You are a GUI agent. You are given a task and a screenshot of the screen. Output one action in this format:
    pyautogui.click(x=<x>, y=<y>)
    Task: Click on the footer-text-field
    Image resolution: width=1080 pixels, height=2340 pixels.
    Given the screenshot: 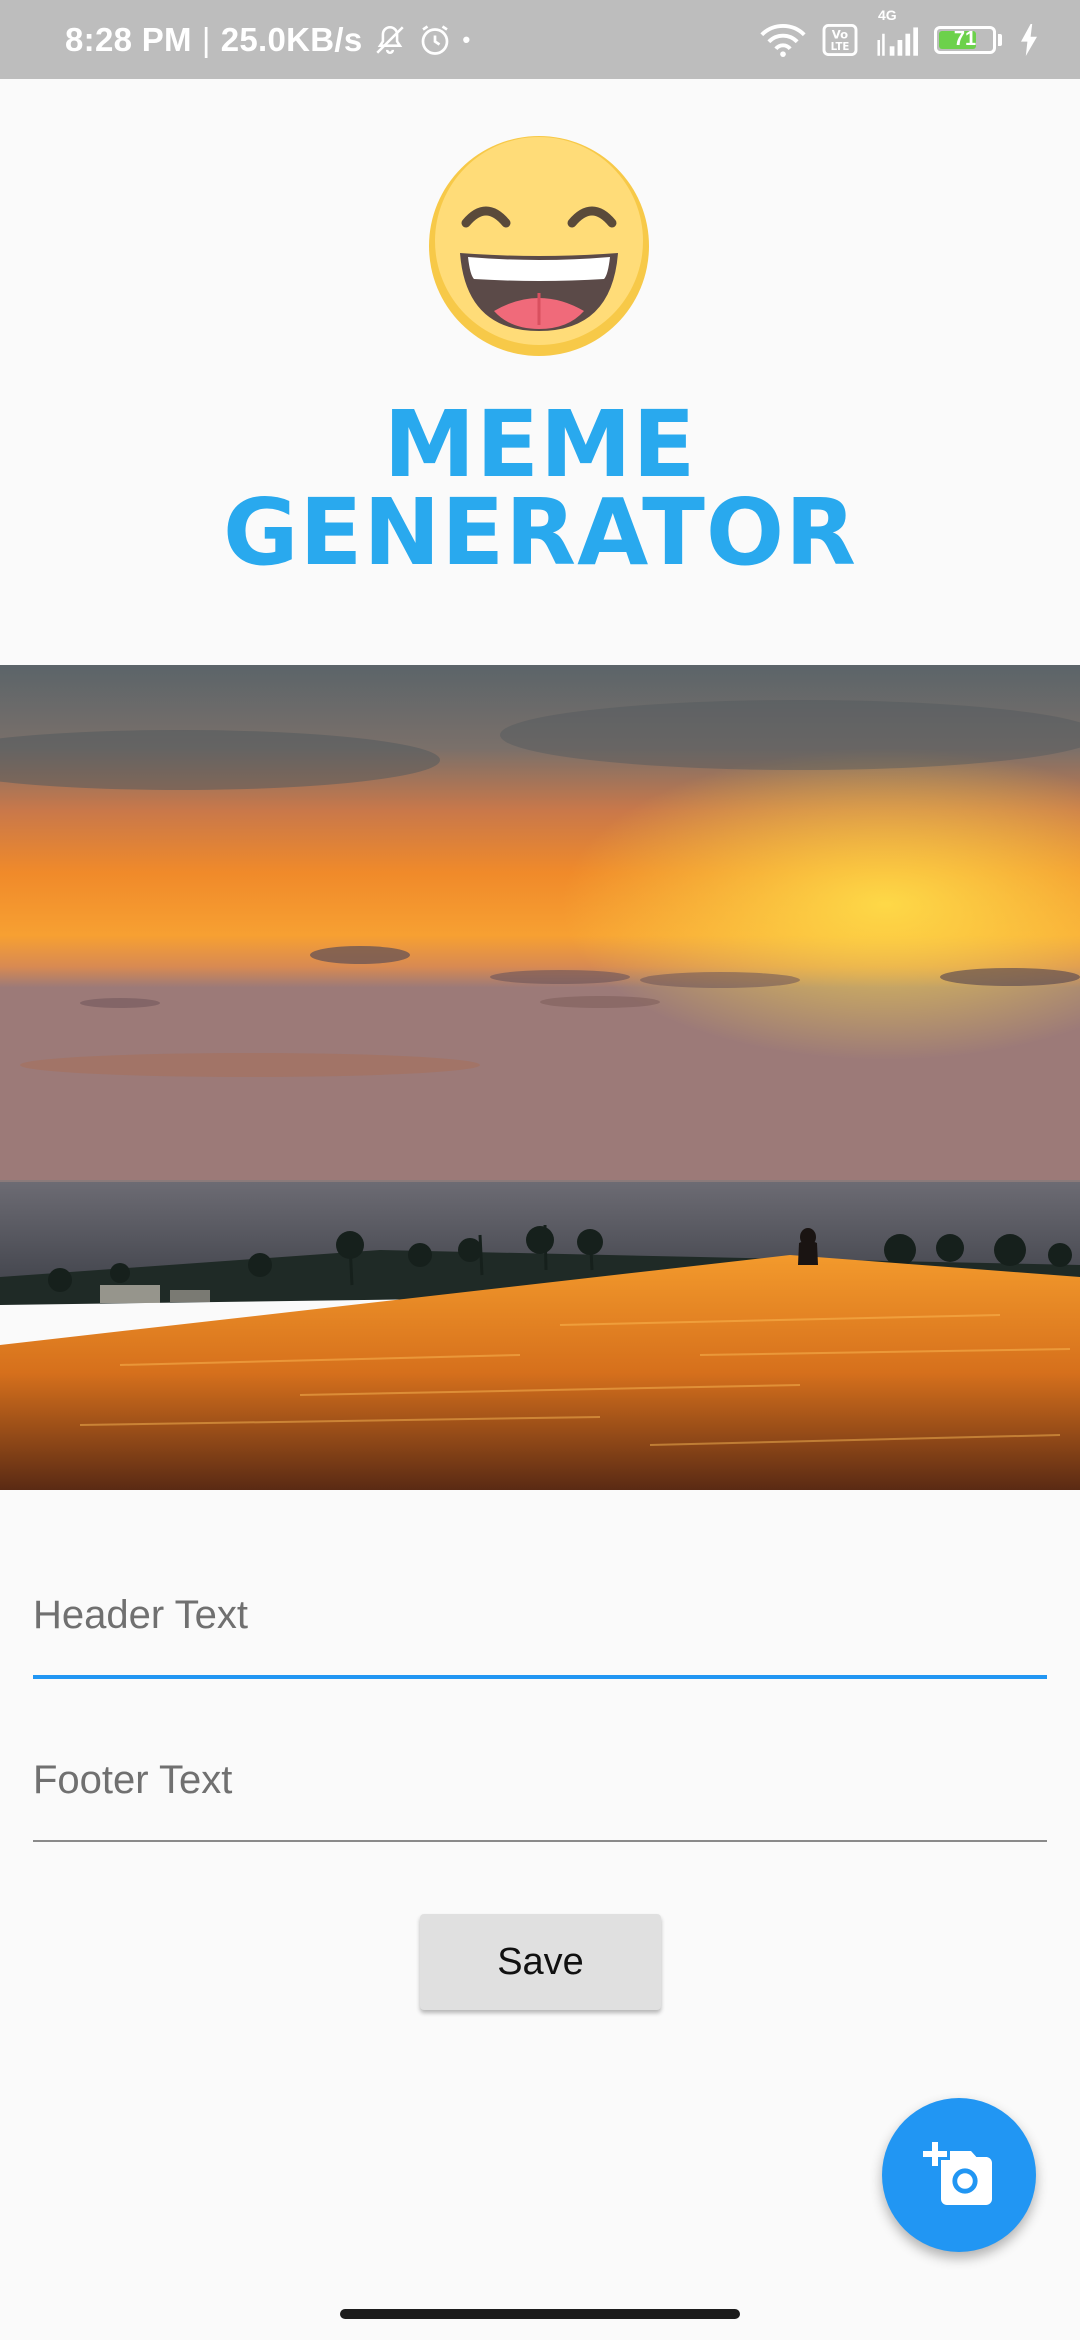 What is the action you would take?
    pyautogui.click(x=540, y=1781)
    